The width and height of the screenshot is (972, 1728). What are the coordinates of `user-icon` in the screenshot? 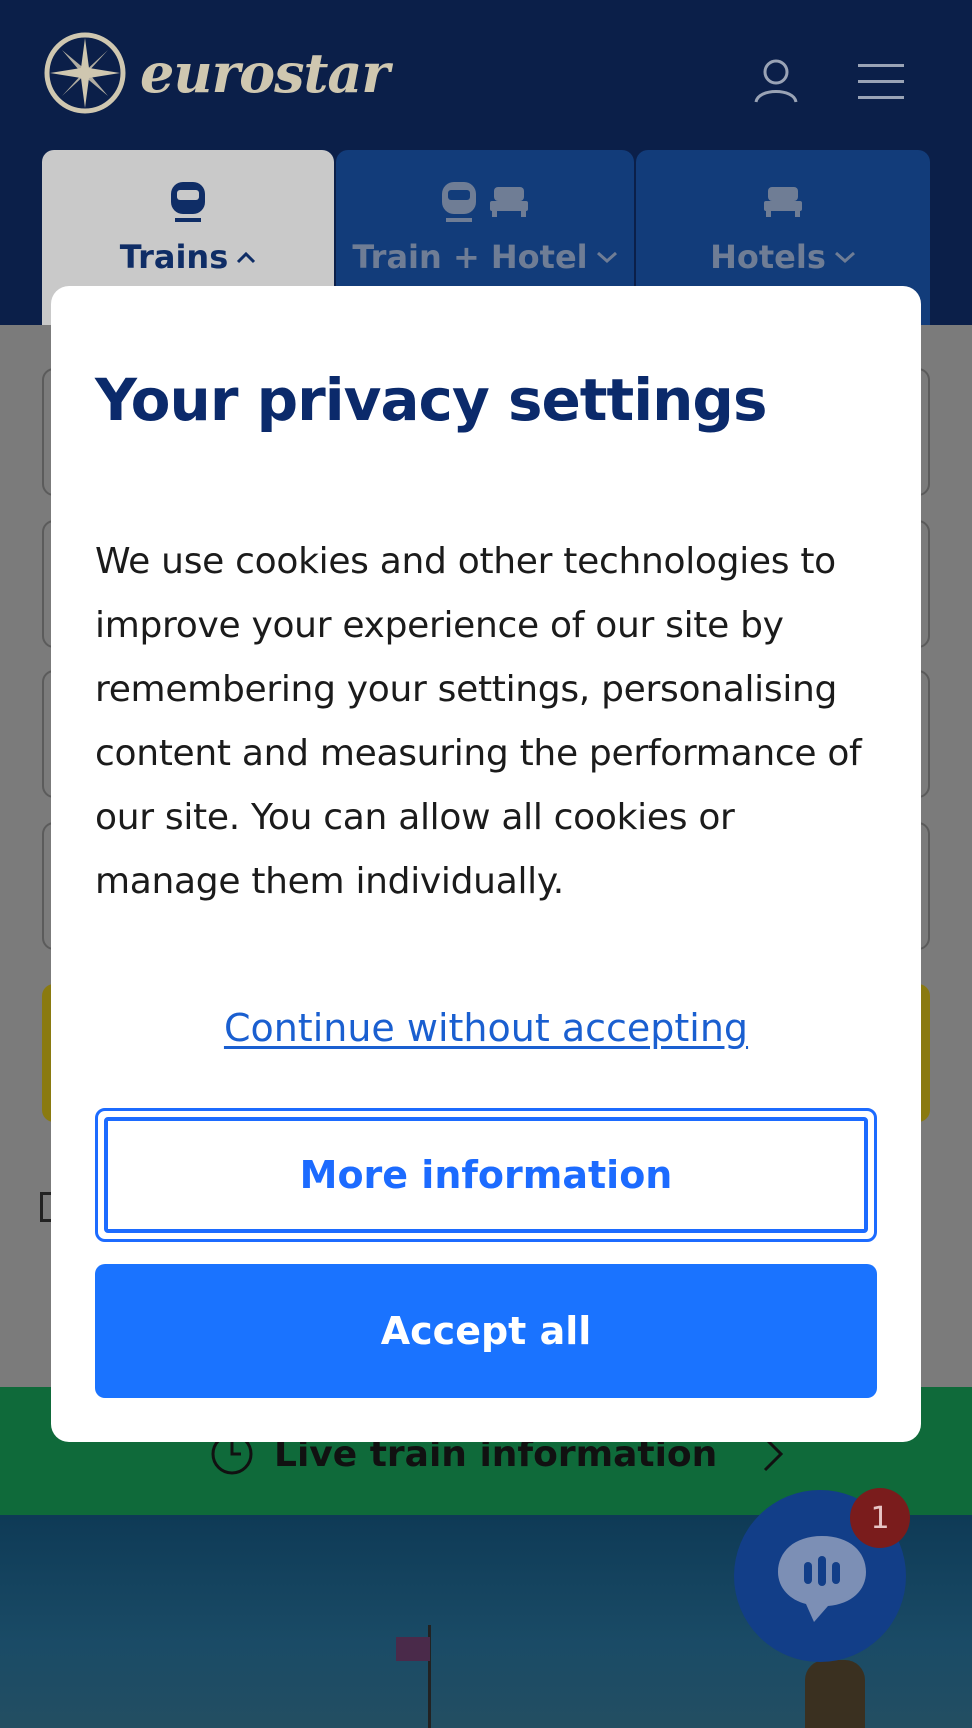 It's located at (776, 80).